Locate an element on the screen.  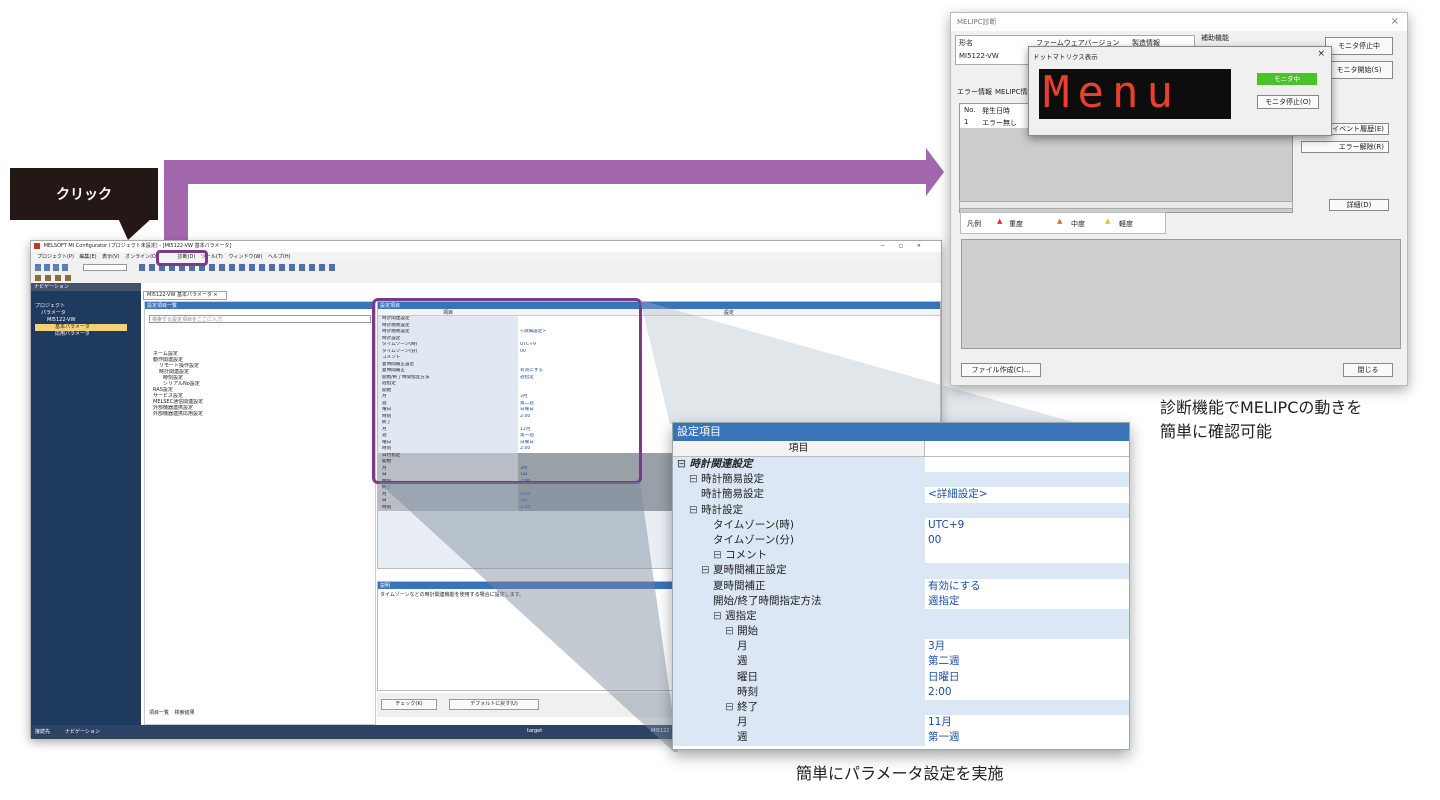
zoom-row: ⊟ 夏時間補正設定 is located at coordinates (901, 571).